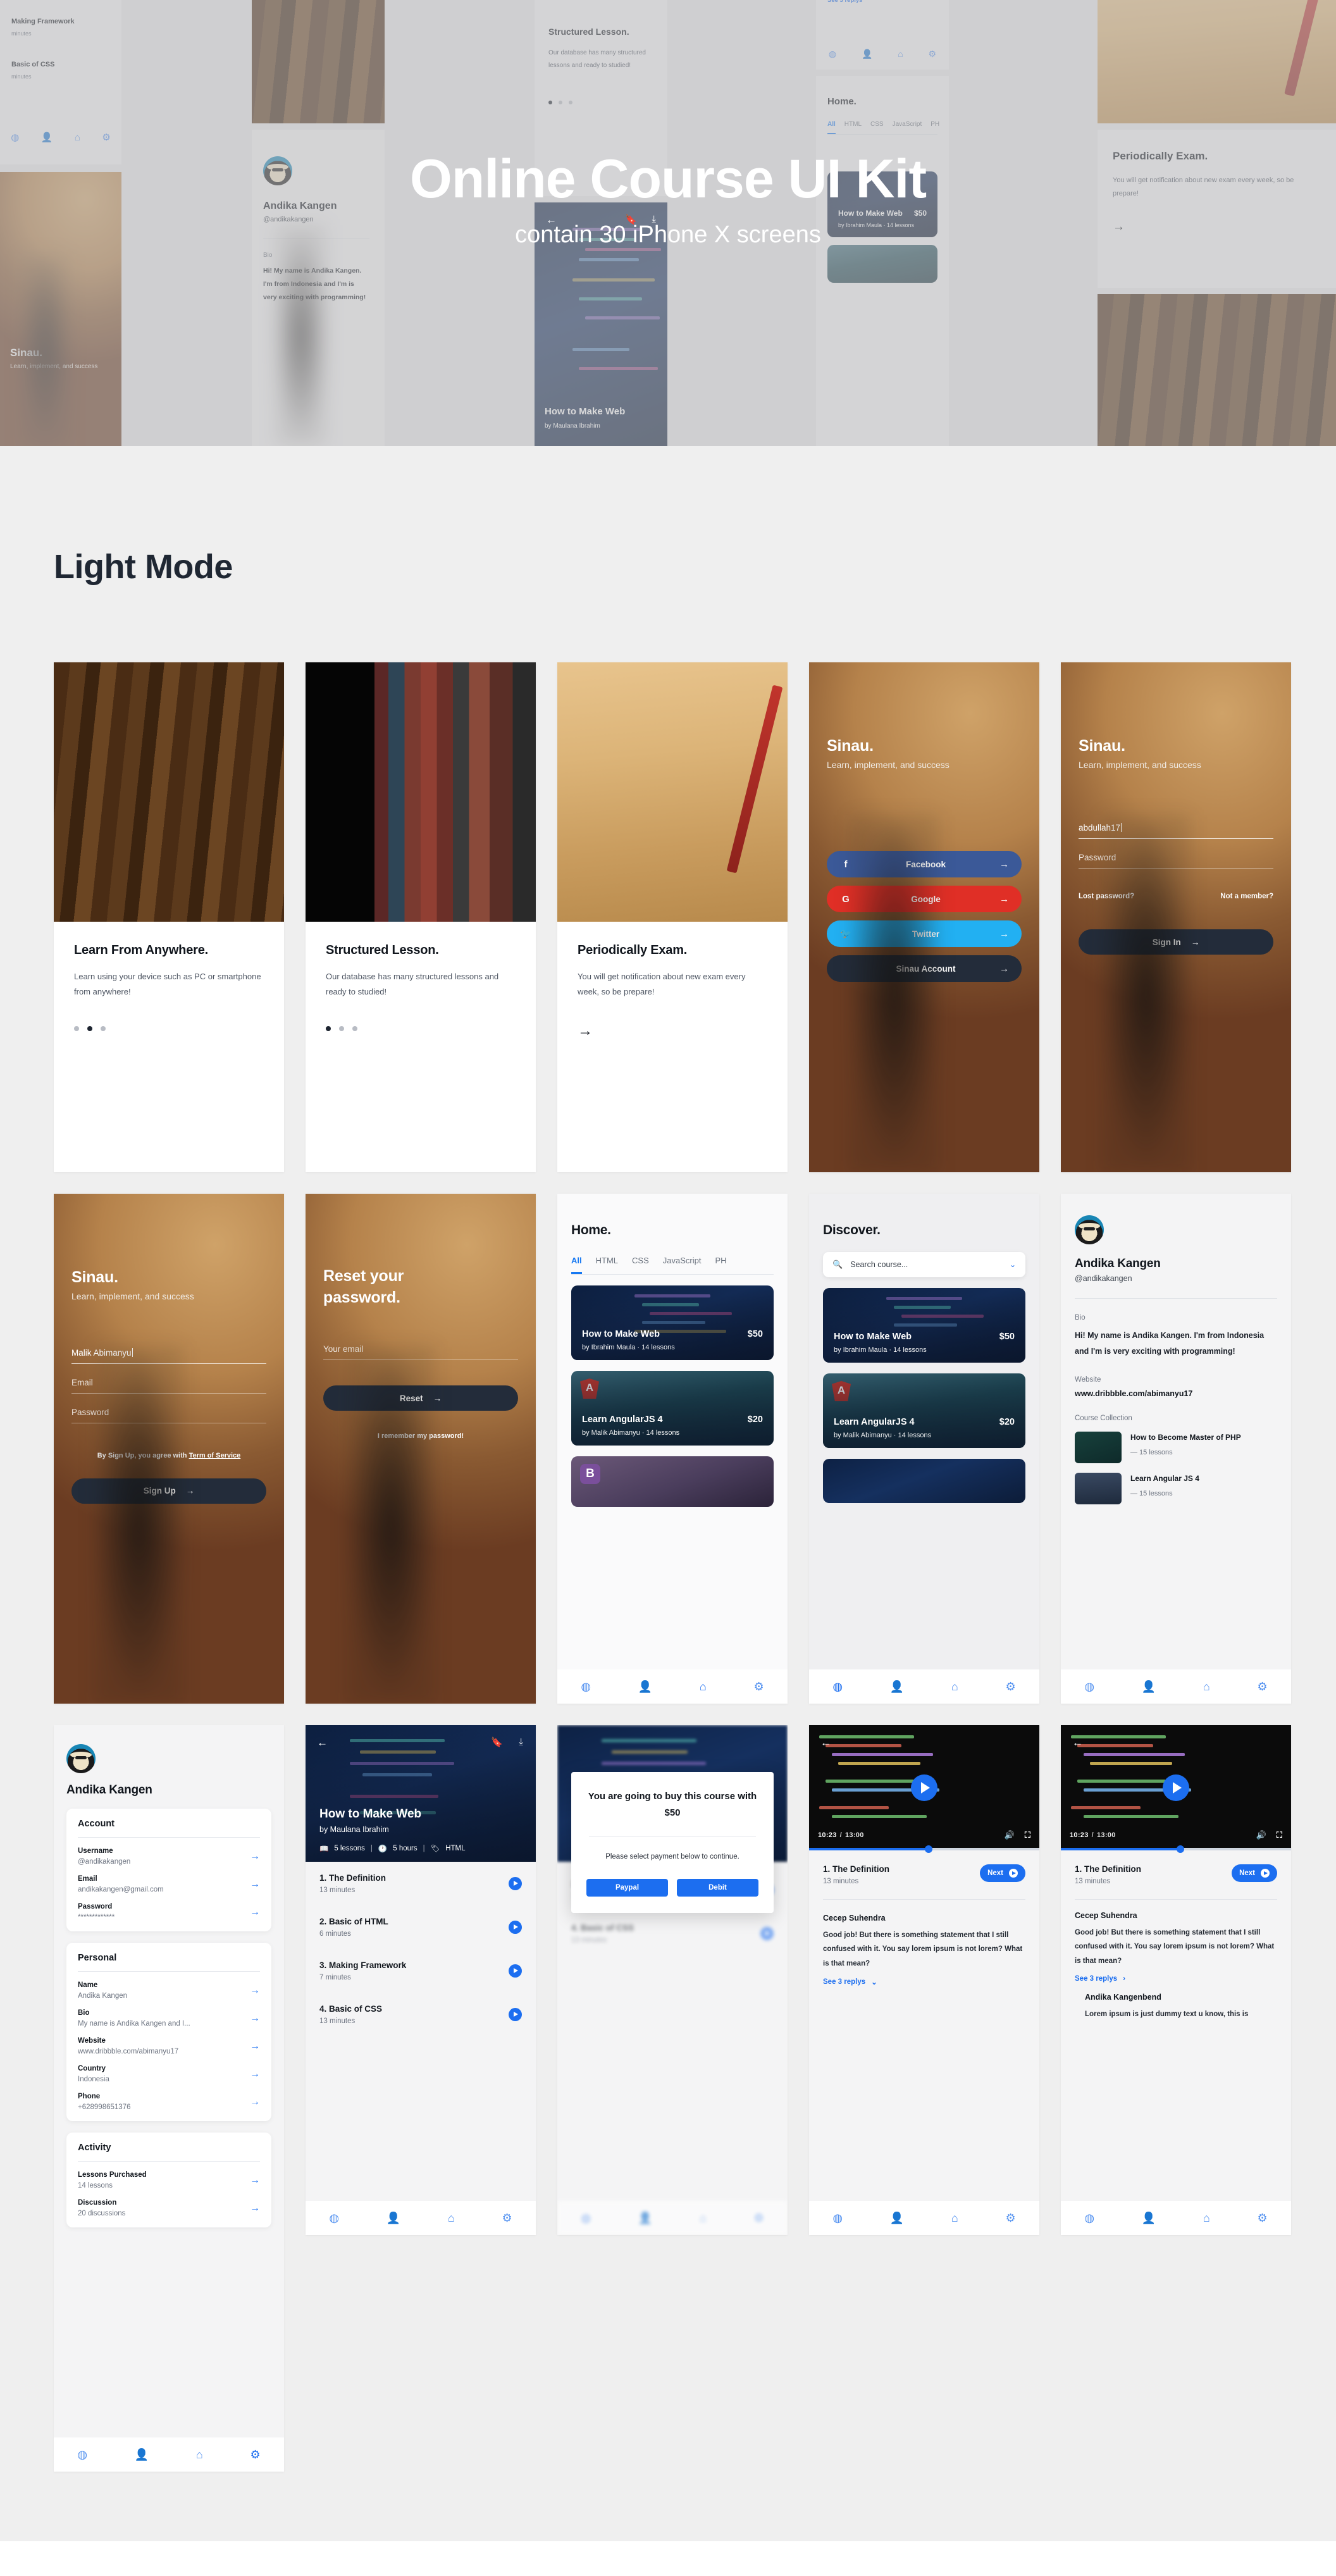 Image resolution: width=1336 pixels, height=2576 pixels. I want to click on lesson-row: 2. Basic of HTML 6 minutes, so click(421, 1927).